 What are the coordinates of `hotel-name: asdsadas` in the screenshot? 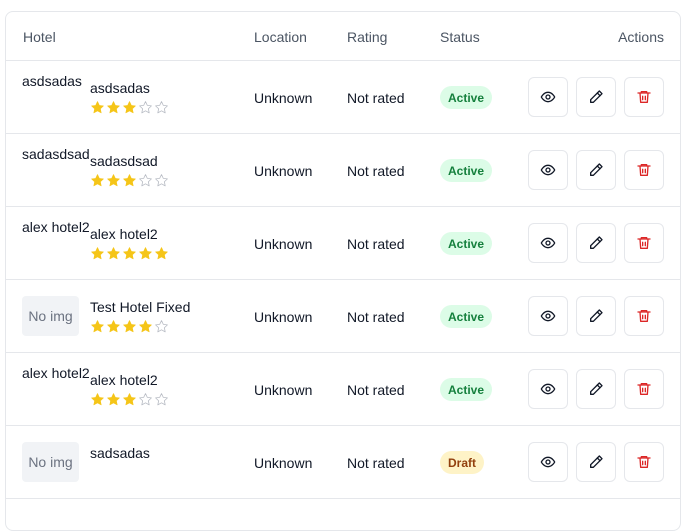 It's located at (120, 88).